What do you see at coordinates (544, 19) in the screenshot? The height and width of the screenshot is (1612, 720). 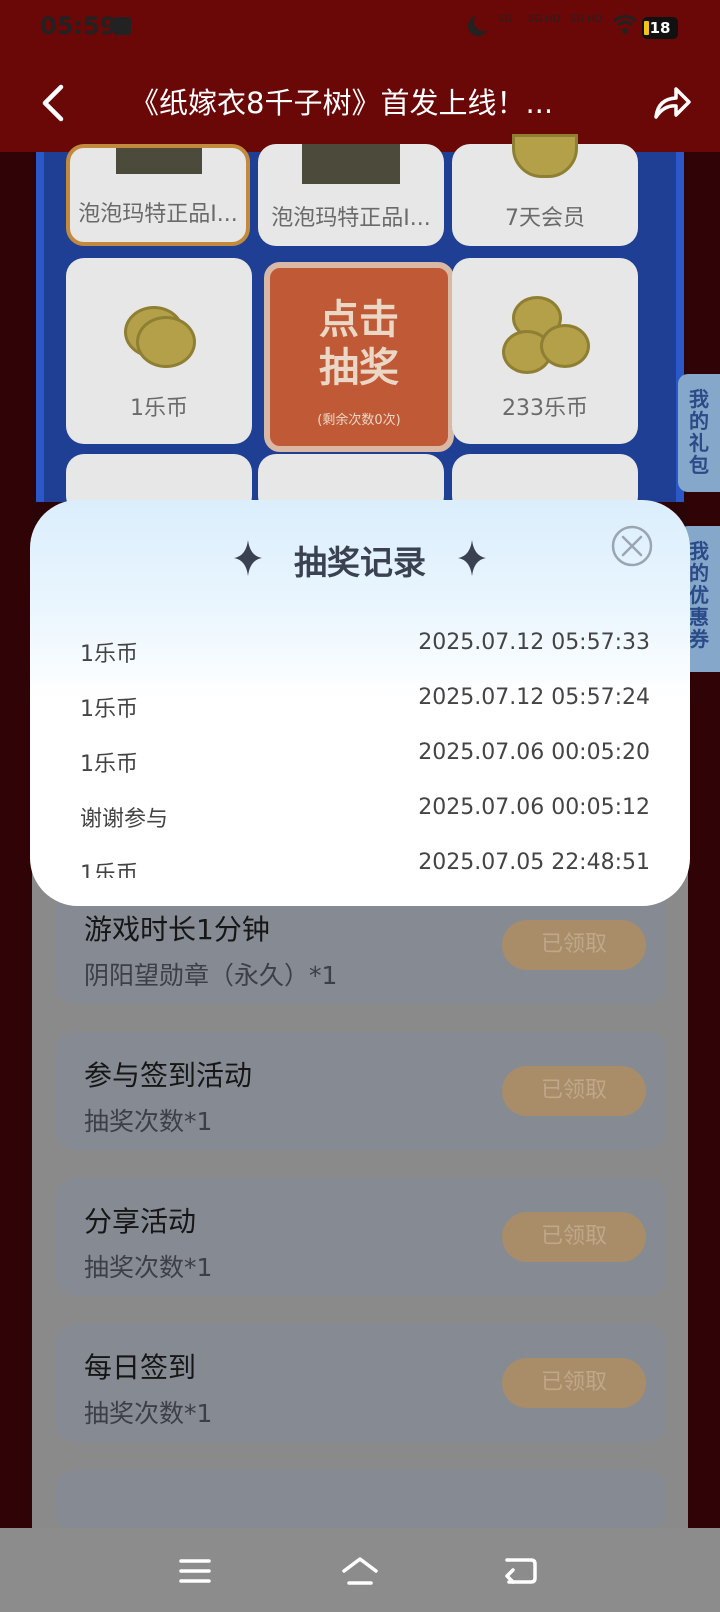 I see `signal-label-2: 5G HD` at bounding box center [544, 19].